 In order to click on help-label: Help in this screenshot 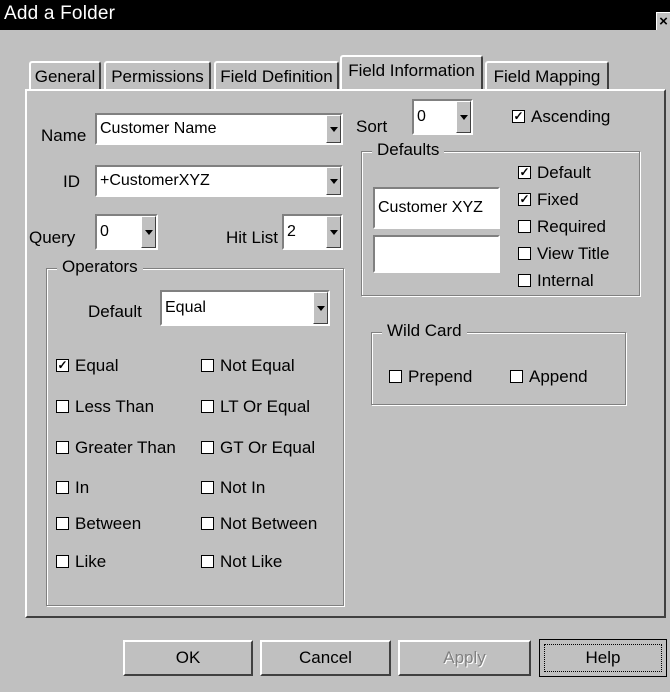, I will do `click(603, 657)`.